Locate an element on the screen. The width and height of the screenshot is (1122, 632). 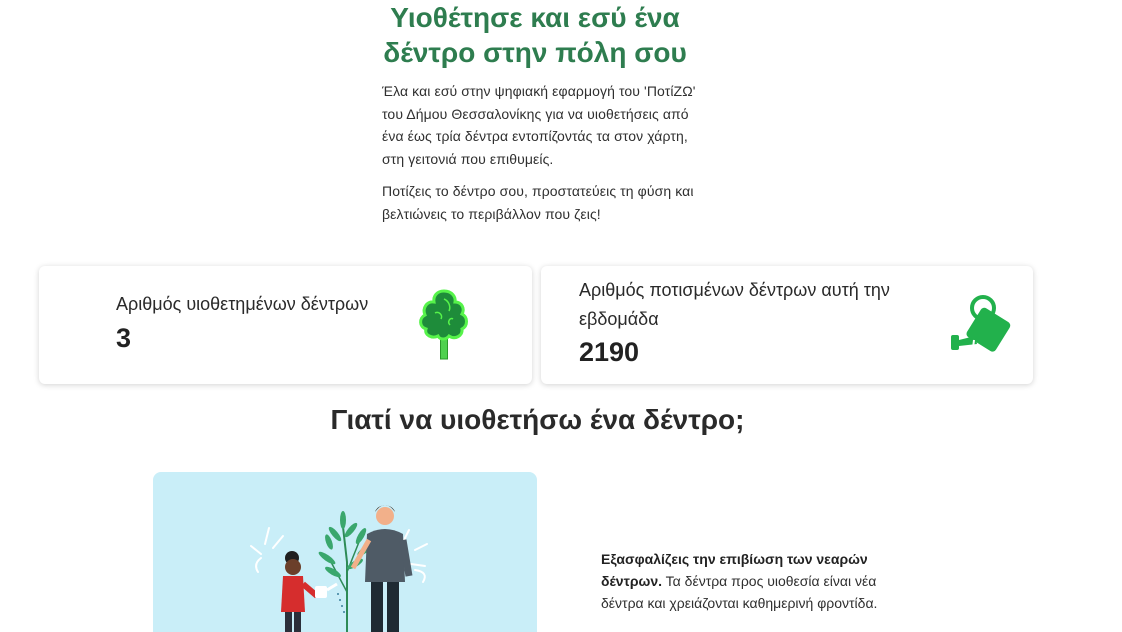
watering-can-icon is located at coordinates (981, 323).